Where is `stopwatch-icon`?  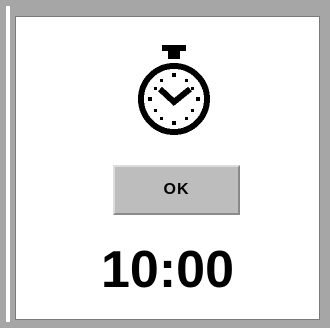
stopwatch-icon is located at coordinates (174, 90).